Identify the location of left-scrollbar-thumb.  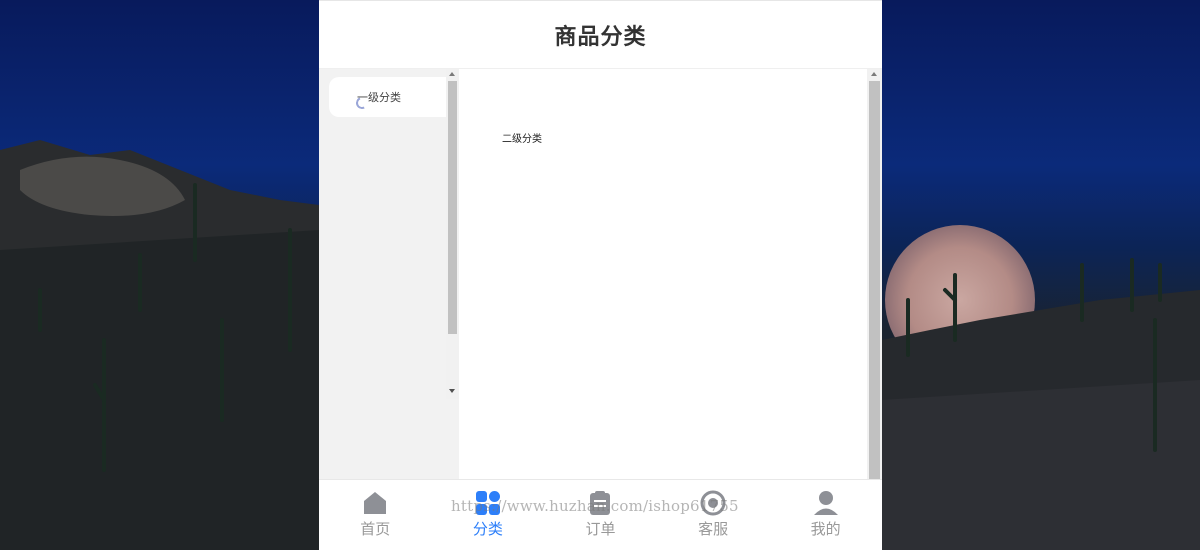
(452, 207).